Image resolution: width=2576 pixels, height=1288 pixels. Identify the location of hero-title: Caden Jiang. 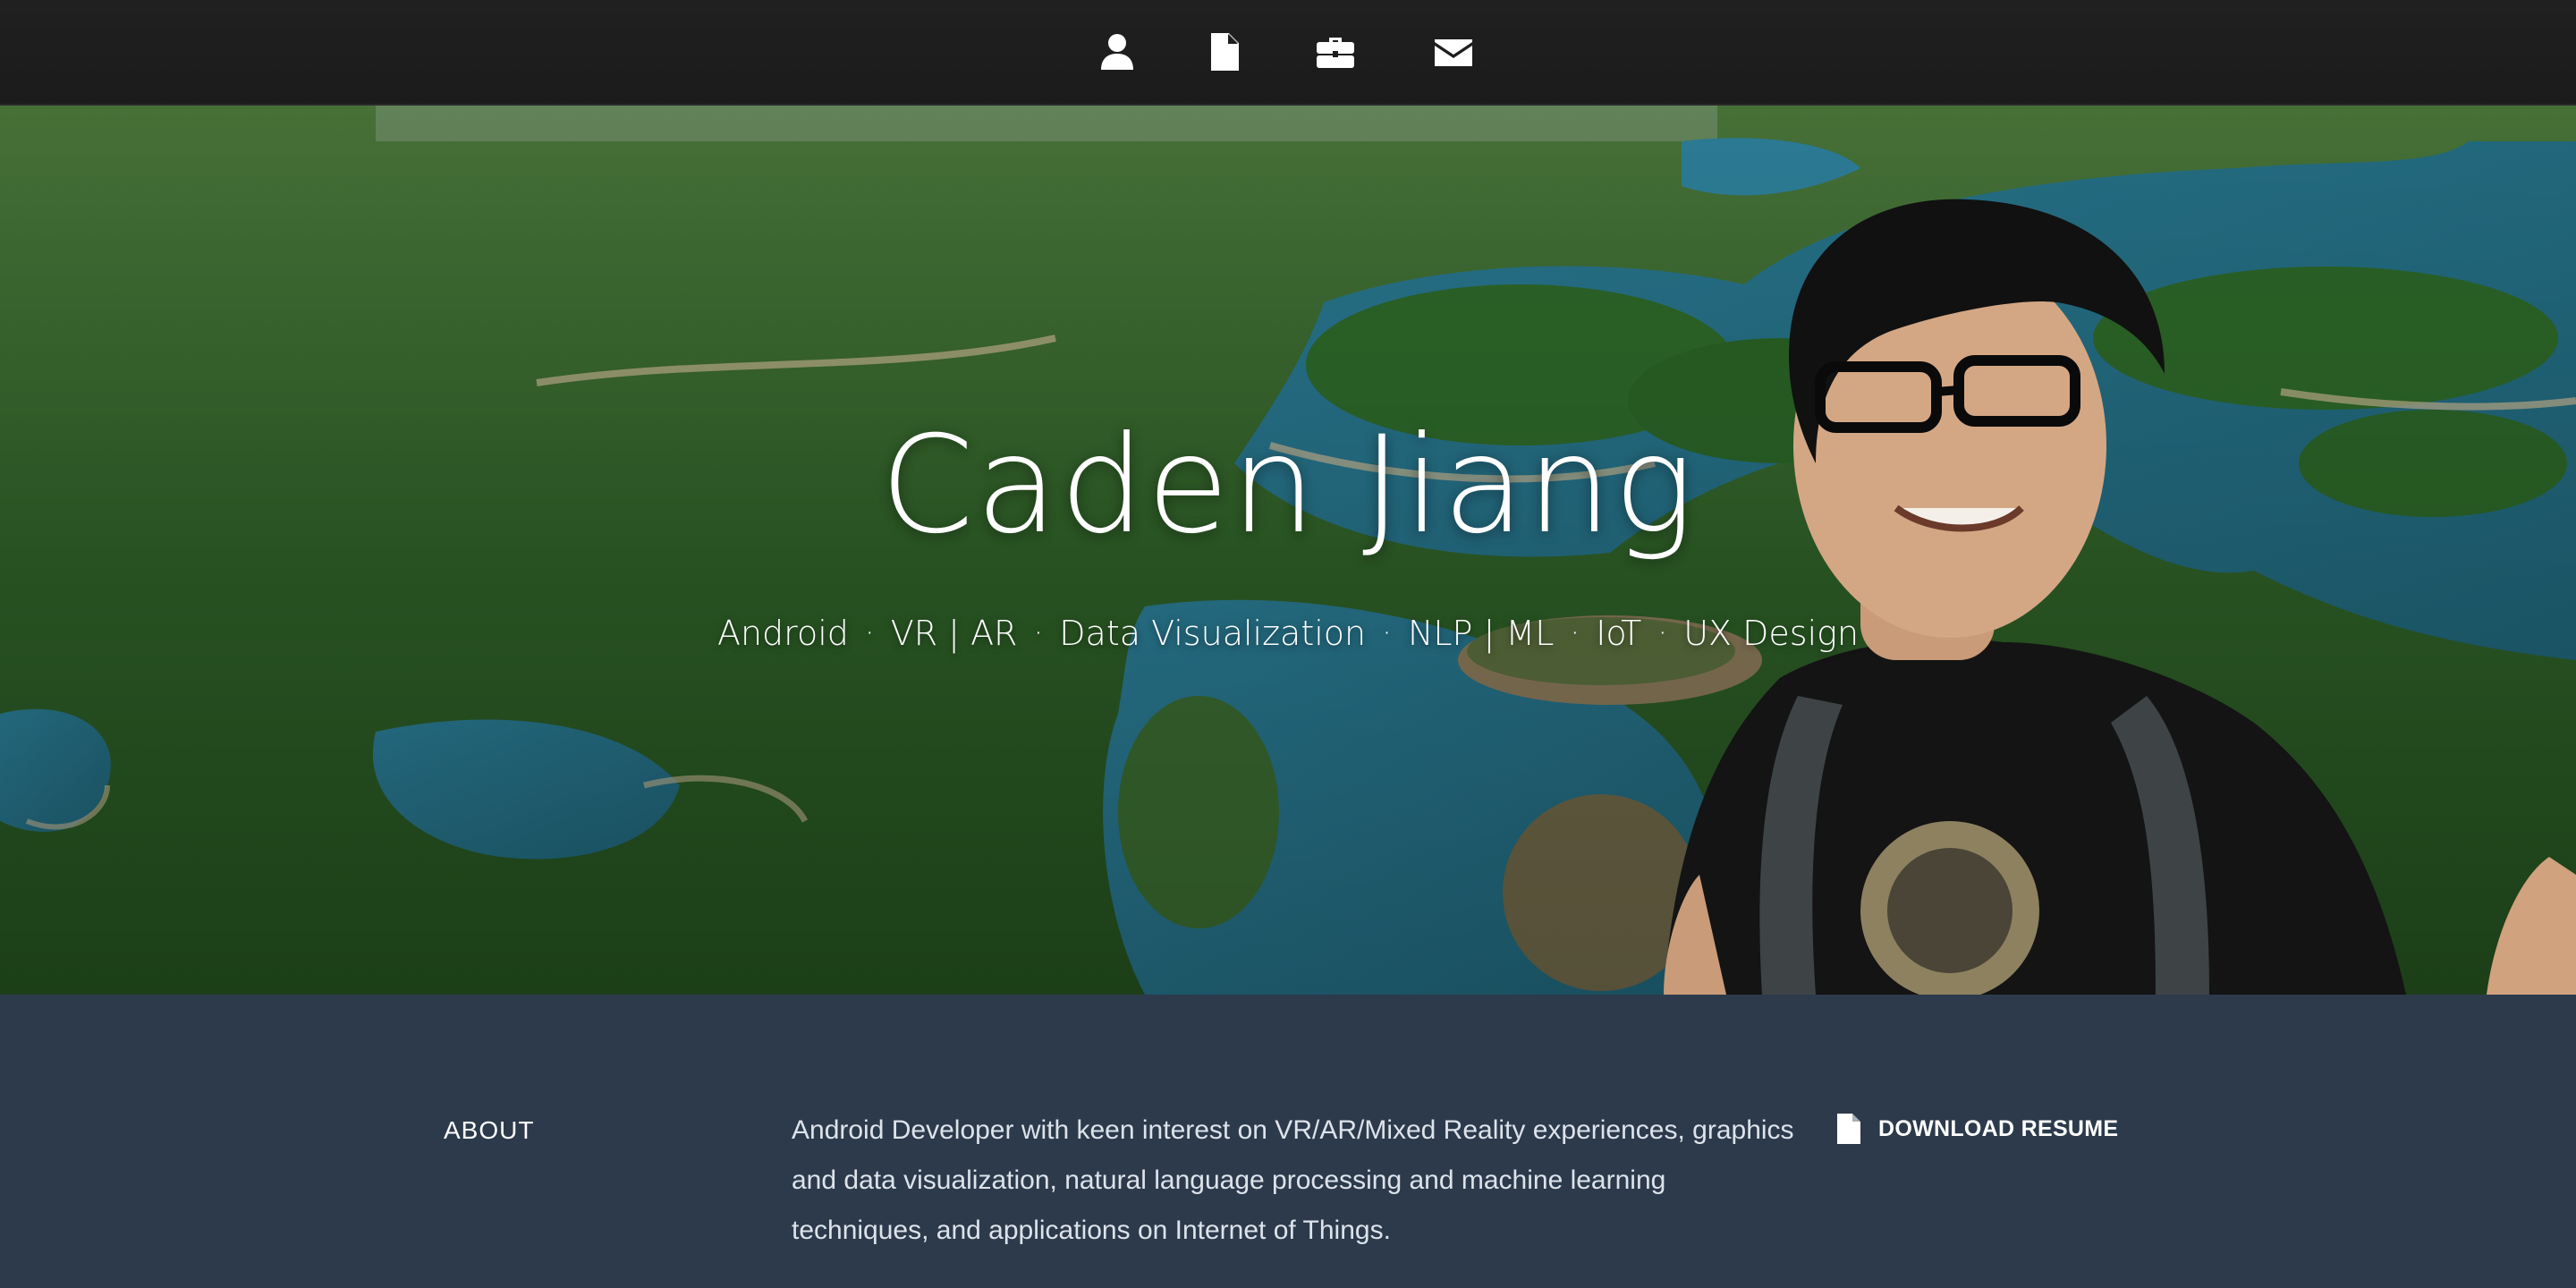
(1288, 486).